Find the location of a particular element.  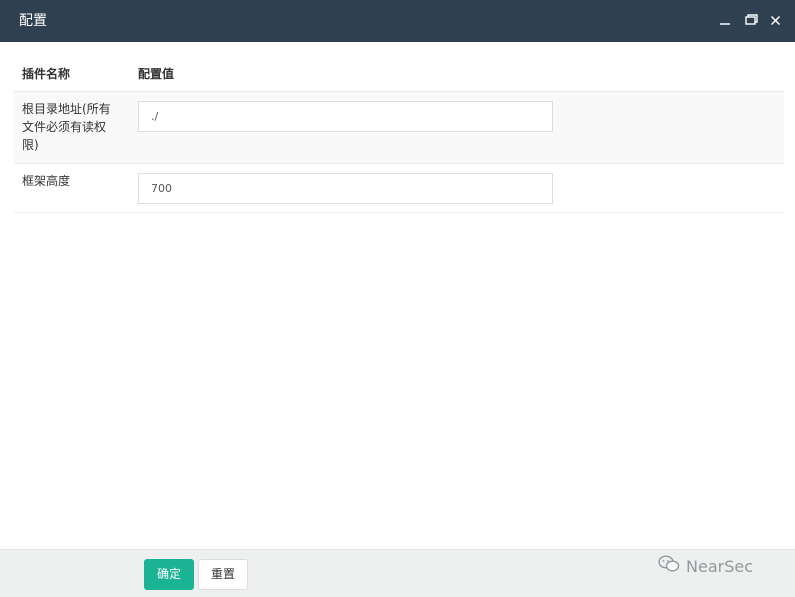

close-icon is located at coordinates (775, 20).